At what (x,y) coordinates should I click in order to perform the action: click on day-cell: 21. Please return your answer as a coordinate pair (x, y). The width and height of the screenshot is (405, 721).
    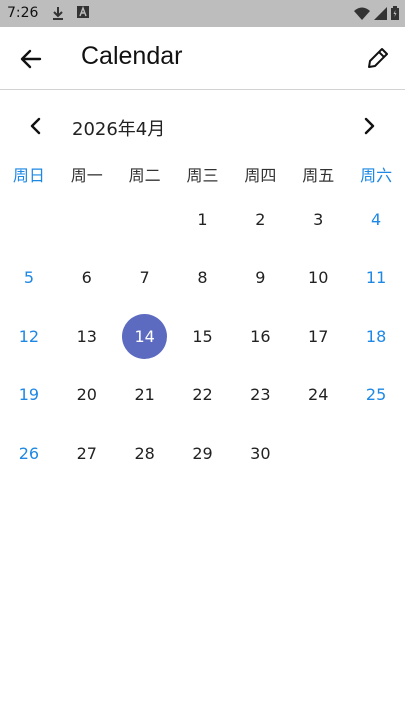
    Looking at the image, I should click on (145, 395).